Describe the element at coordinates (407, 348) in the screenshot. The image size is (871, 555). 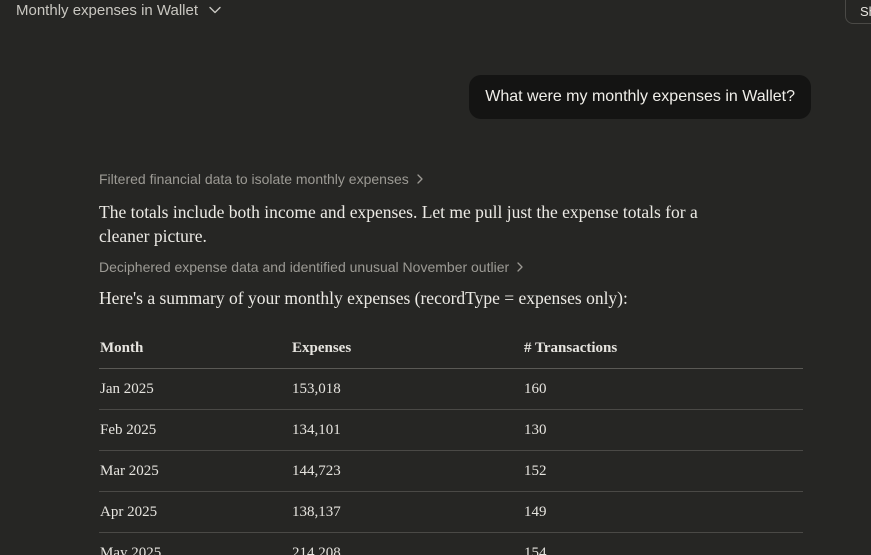
I see `header-expenses: Expenses` at that location.